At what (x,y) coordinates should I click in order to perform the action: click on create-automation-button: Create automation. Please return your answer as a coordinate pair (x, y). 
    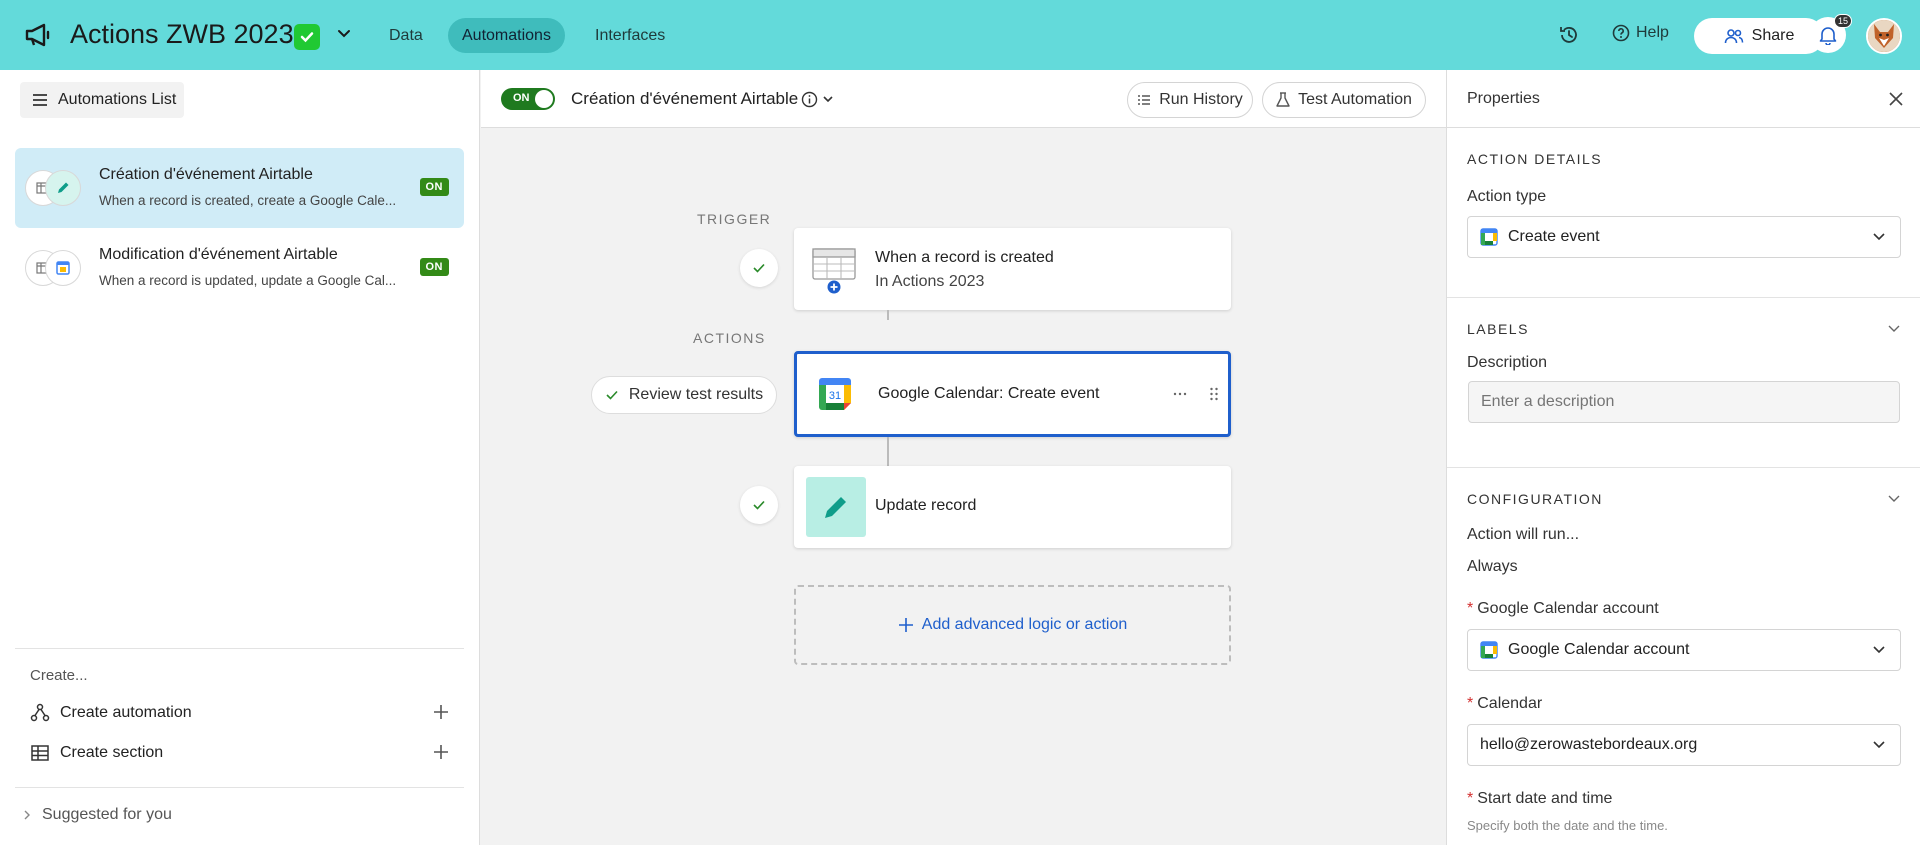
    Looking at the image, I should click on (240, 713).